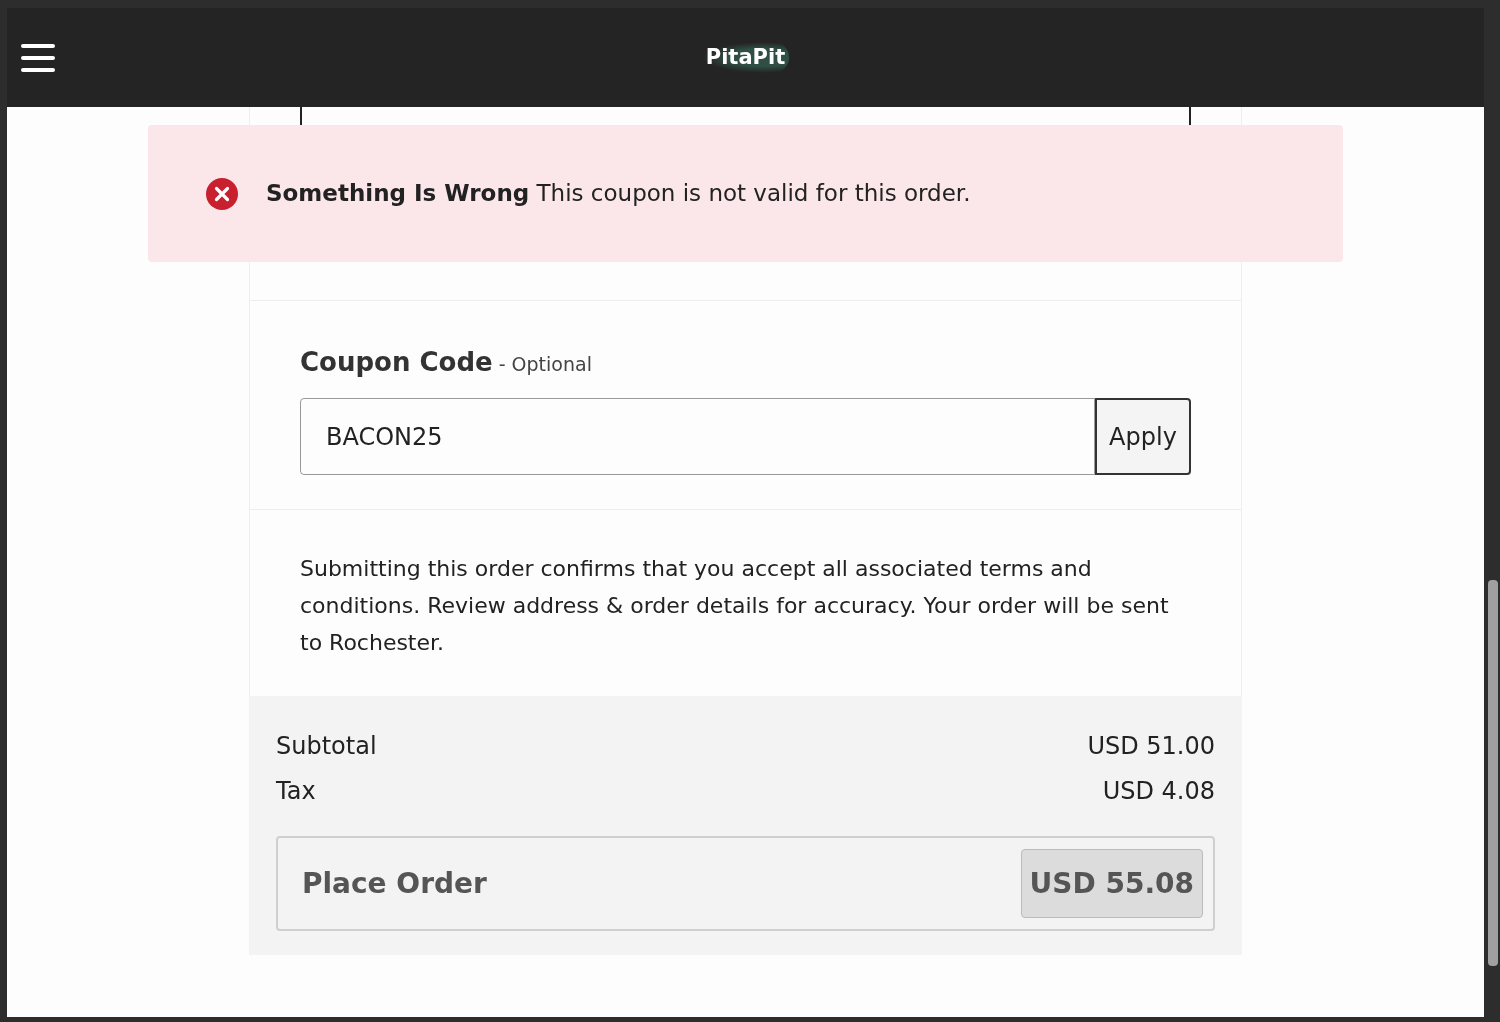 This screenshot has width=1500, height=1022. Describe the element at coordinates (38, 57) in the screenshot. I see `menu-icon` at that location.